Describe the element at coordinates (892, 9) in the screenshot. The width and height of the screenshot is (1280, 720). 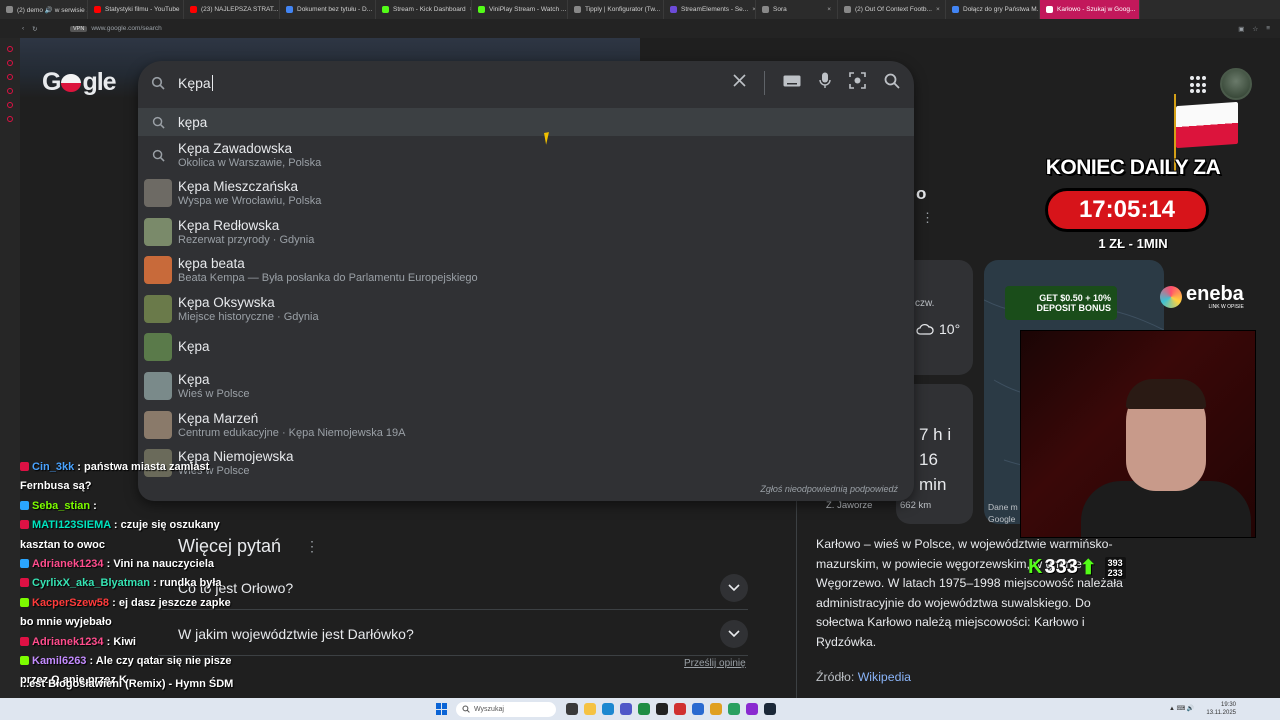
I see `browser-tab: (2) Out Of Context Footb... ×` at that location.